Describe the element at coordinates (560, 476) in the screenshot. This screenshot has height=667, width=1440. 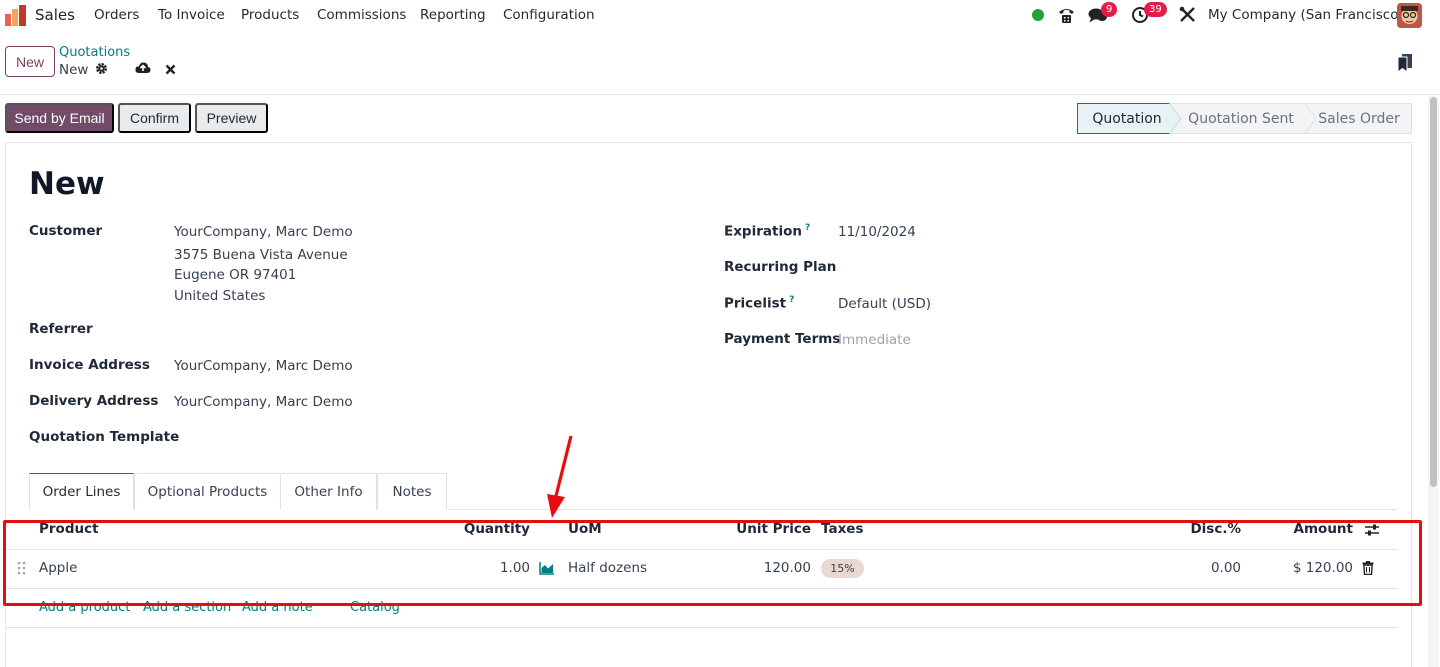
I see `annotation-arrow-icon` at that location.